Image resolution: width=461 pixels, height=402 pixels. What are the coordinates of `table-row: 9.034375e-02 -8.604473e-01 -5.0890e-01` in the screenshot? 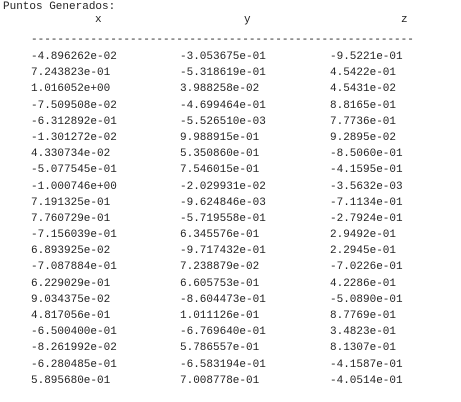 It's located at (232, 300).